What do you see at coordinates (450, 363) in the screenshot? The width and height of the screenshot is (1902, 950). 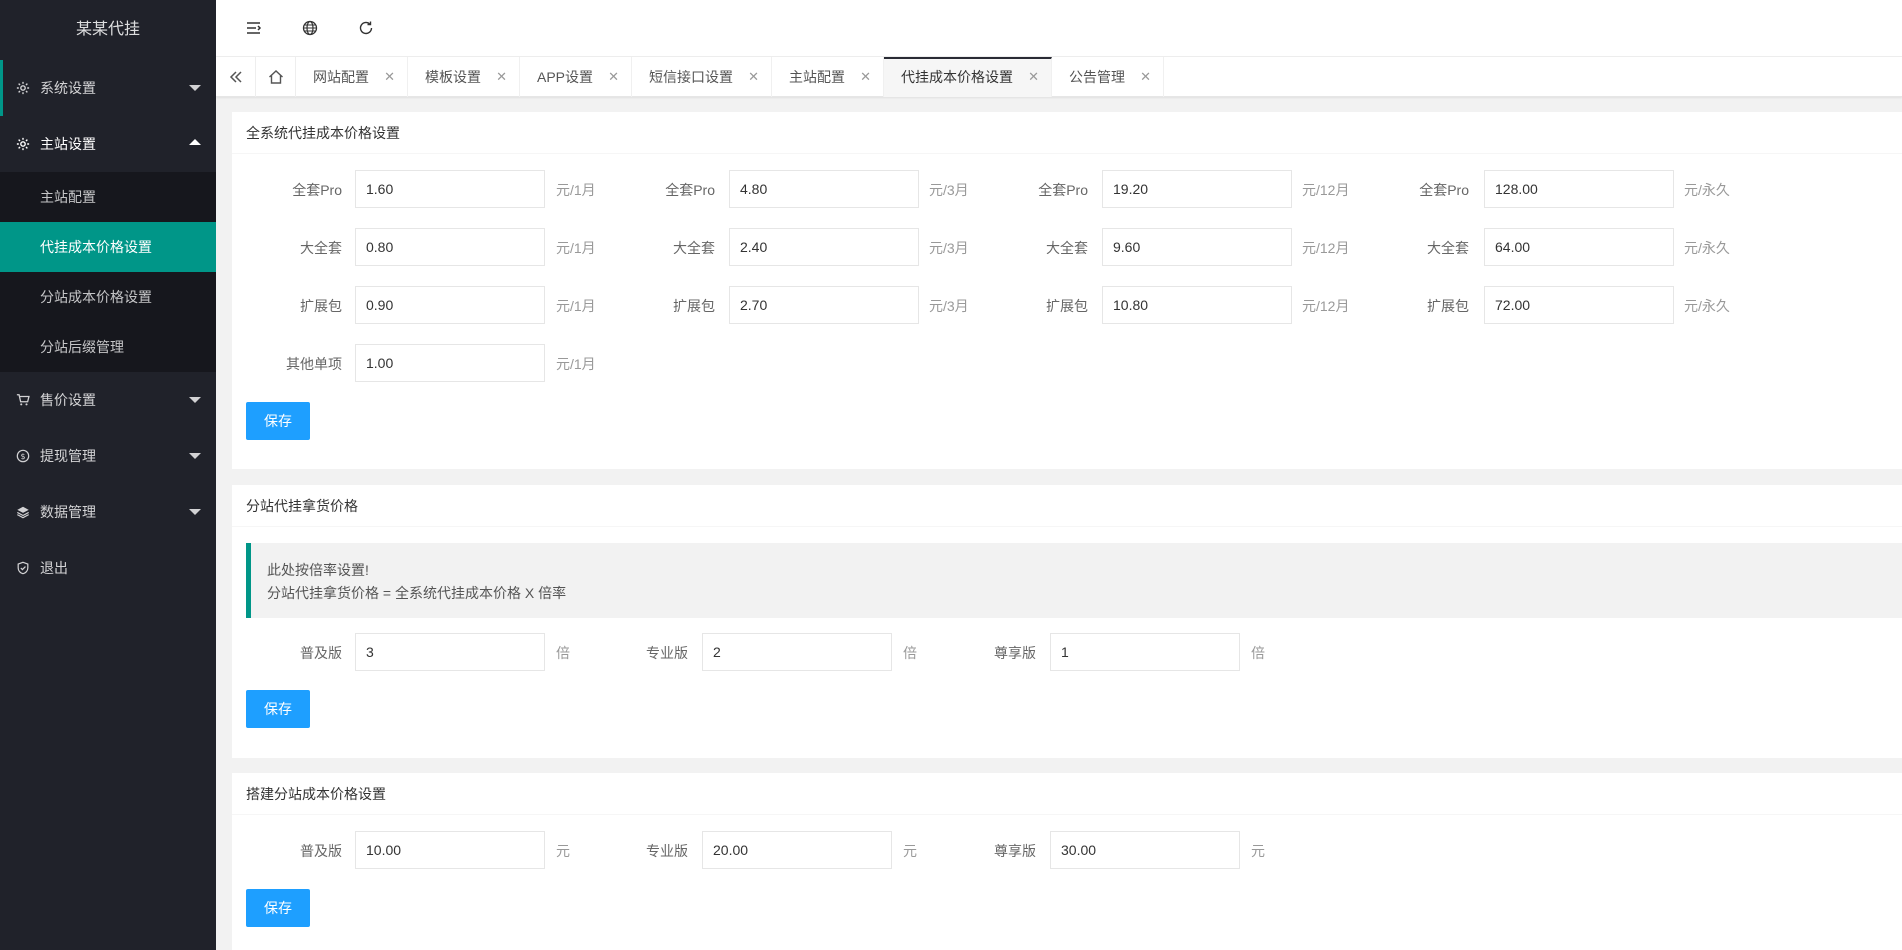 I see `other-item-price-input` at bounding box center [450, 363].